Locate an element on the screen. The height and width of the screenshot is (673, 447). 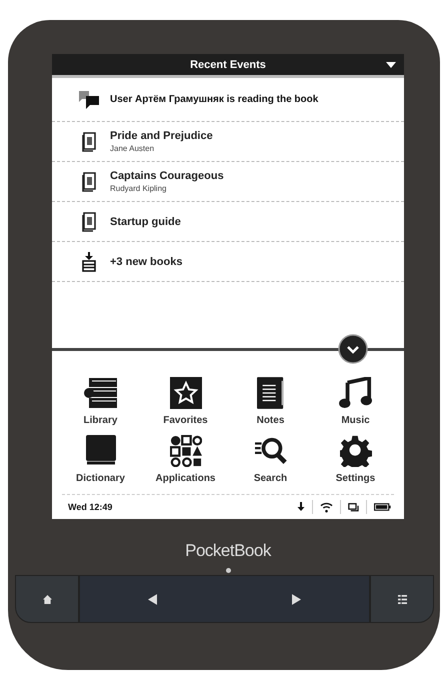
event-row: Pride and Prejudice Jane Austen is located at coordinates (228, 142).